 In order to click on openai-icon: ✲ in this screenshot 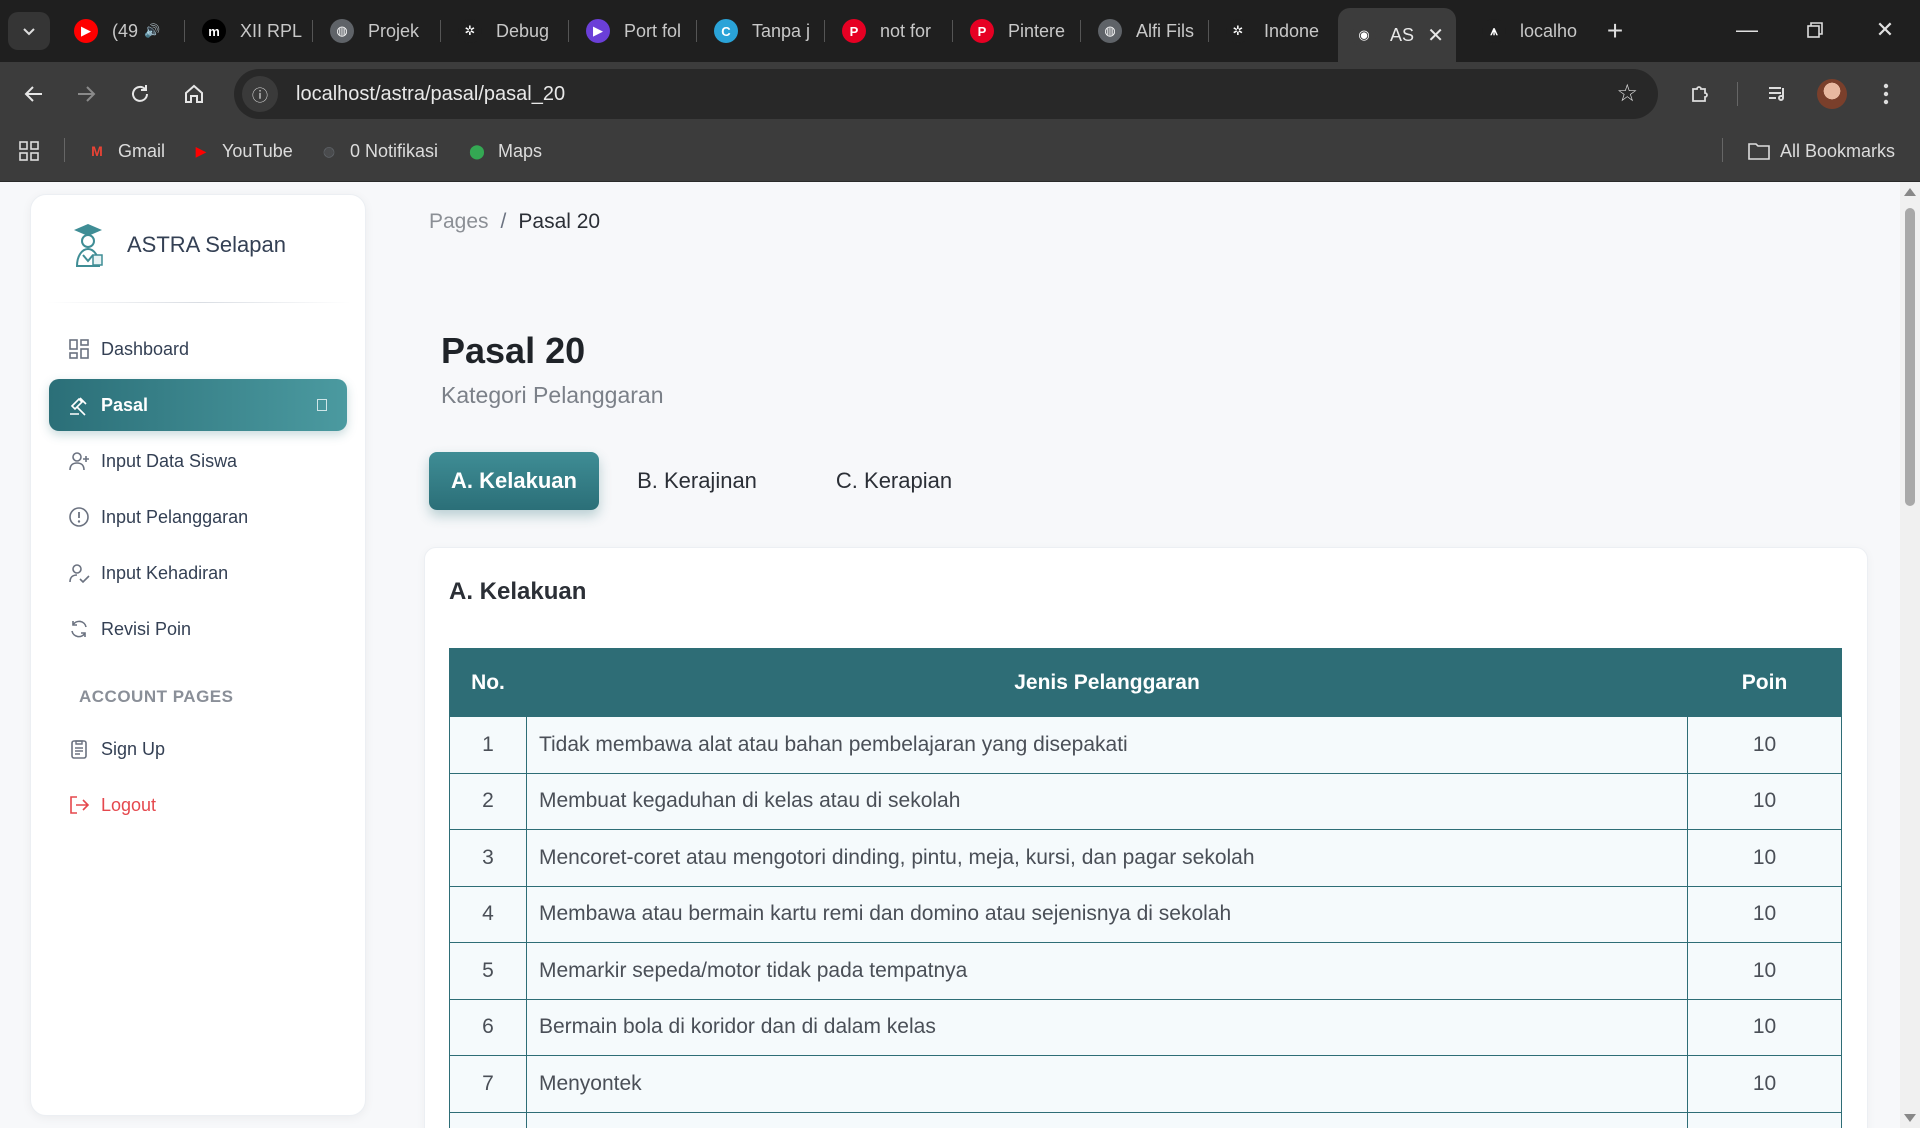, I will do `click(470, 31)`.